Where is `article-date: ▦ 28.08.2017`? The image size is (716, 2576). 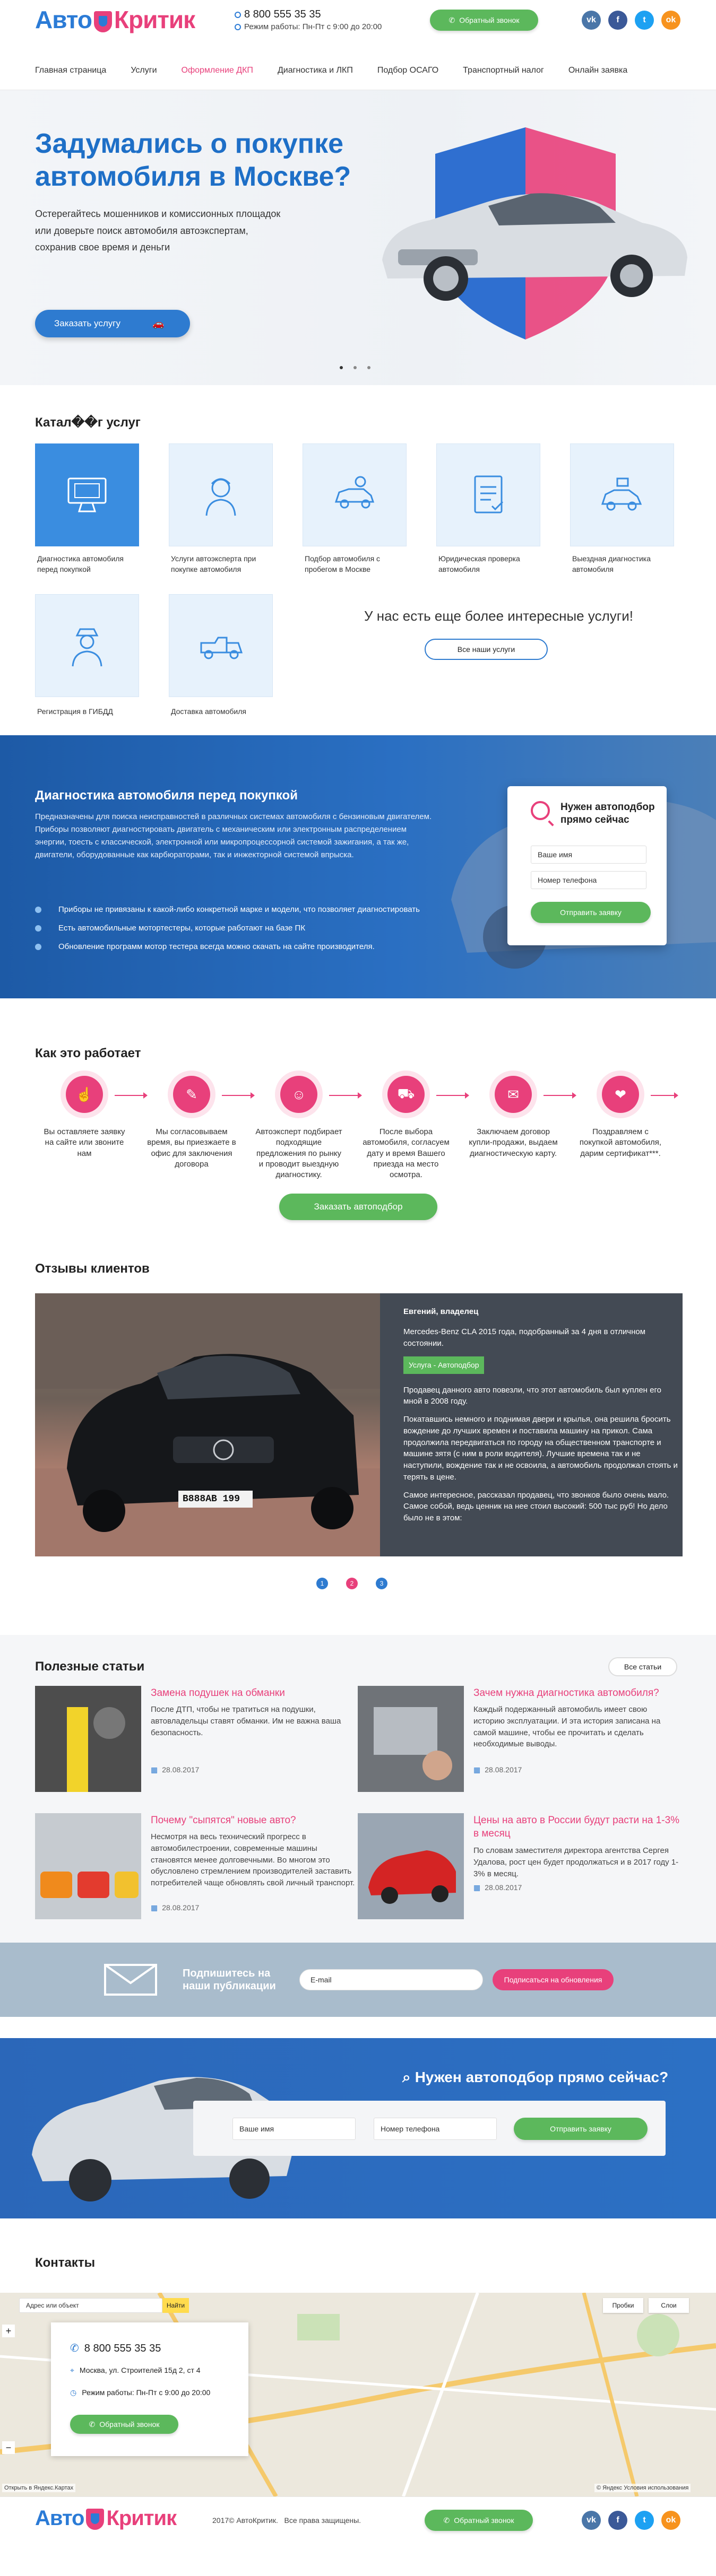 article-date: ▦ 28.08.2017 is located at coordinates (175, 1908).